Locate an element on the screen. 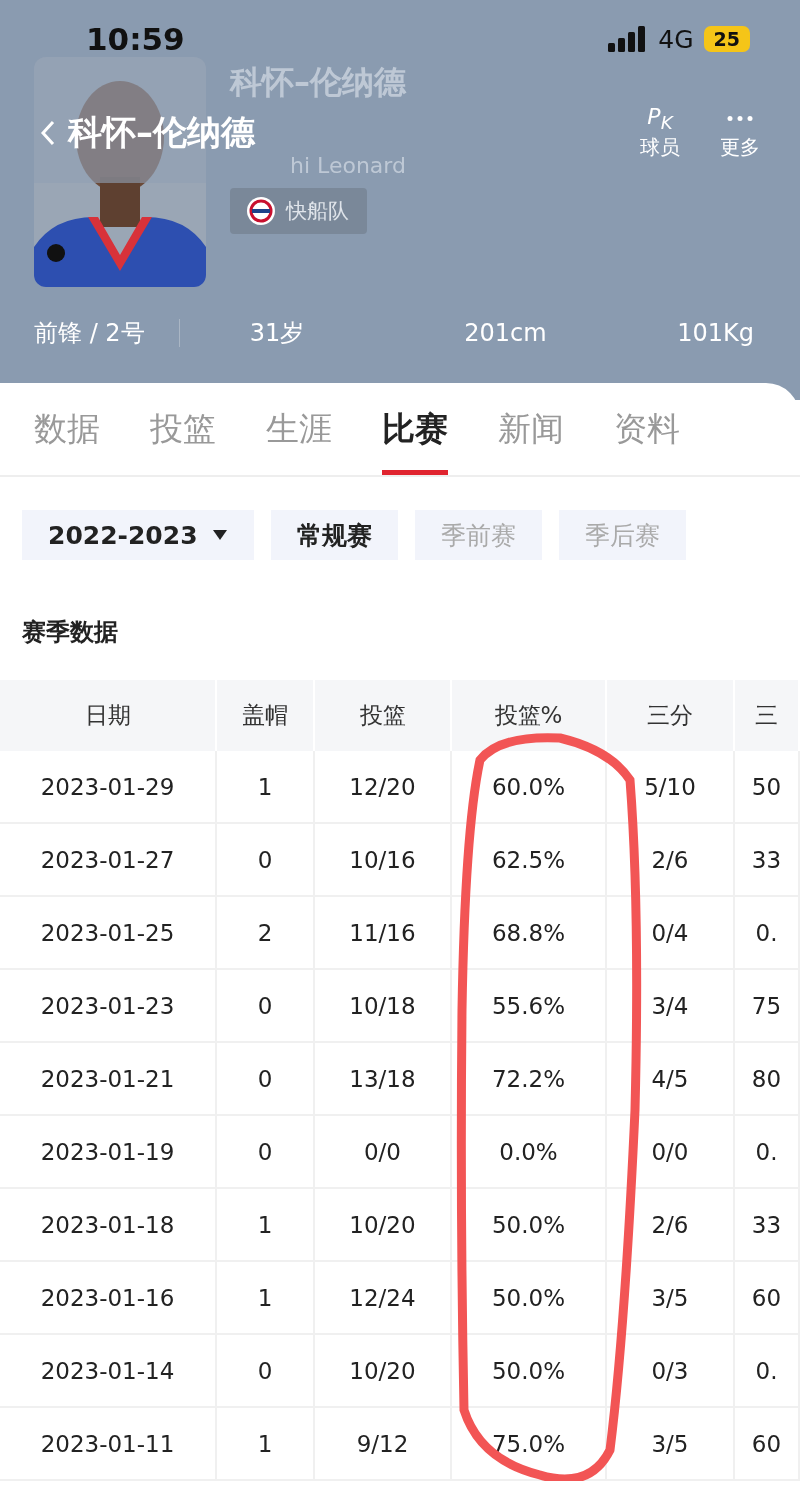  filter-chip: 常规赛 is located at coordinates (334, 535).